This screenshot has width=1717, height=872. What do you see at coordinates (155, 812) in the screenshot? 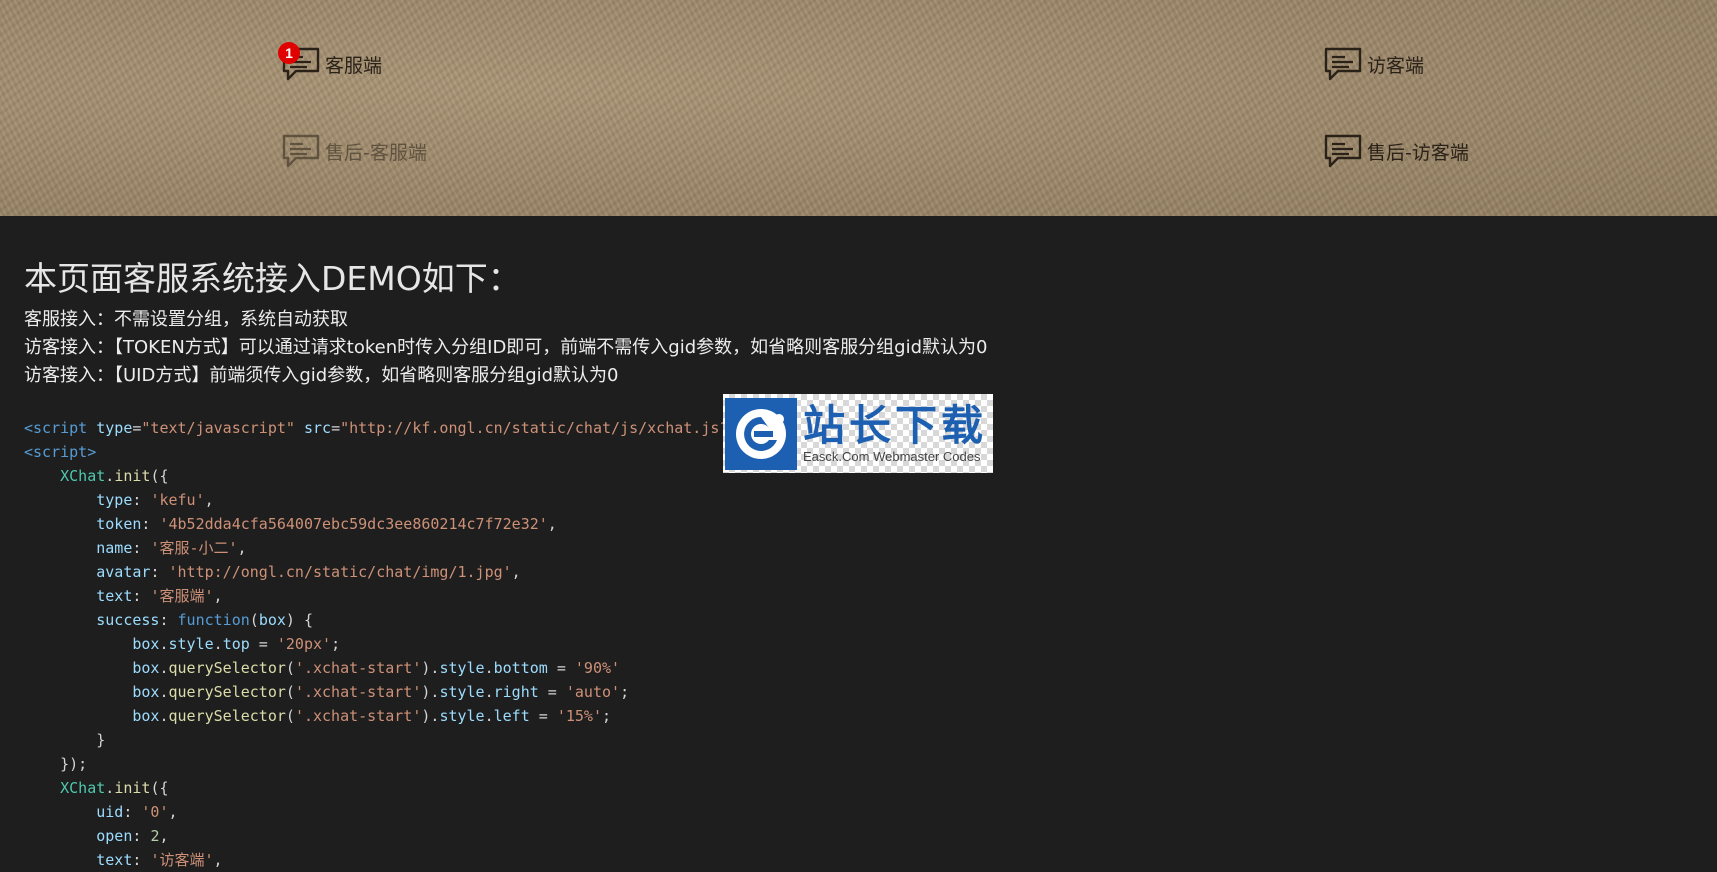
I see `uid-value: '0'` at bounding box center [155, 812].